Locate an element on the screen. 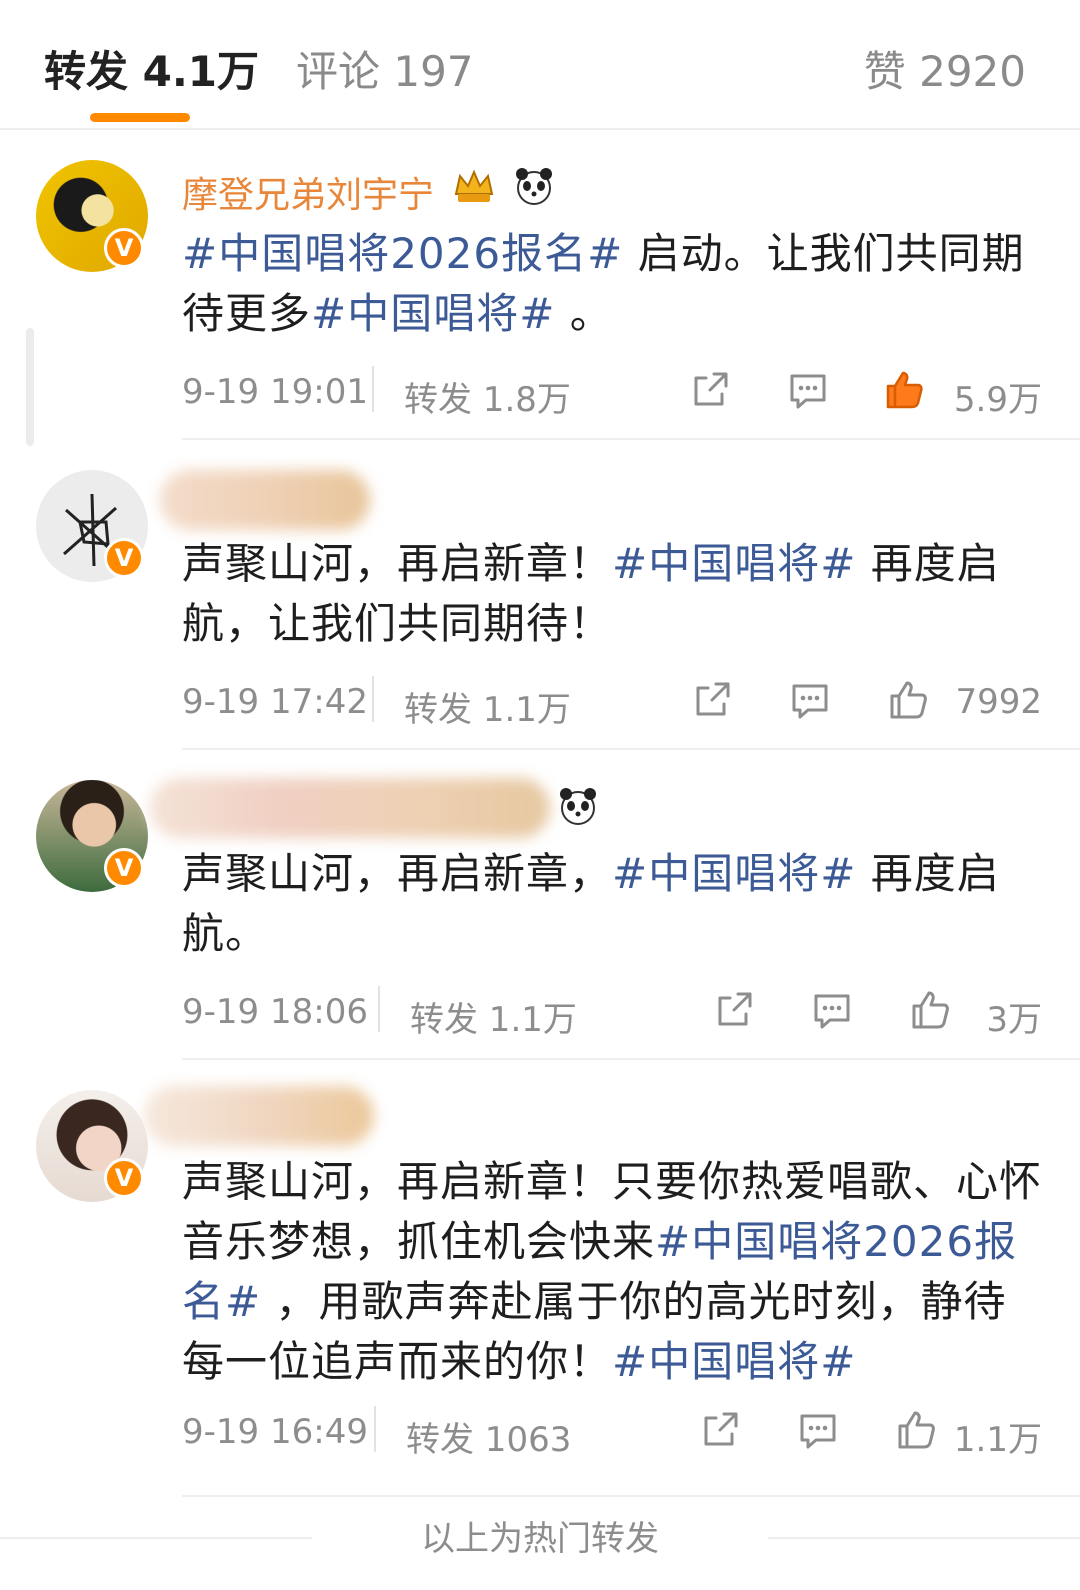 The height and width of the screenshot is (1590, 1080). repost-meta: 9-19 19:01 转发 1.8万 5.9万 is located at coordinates (612, 393).